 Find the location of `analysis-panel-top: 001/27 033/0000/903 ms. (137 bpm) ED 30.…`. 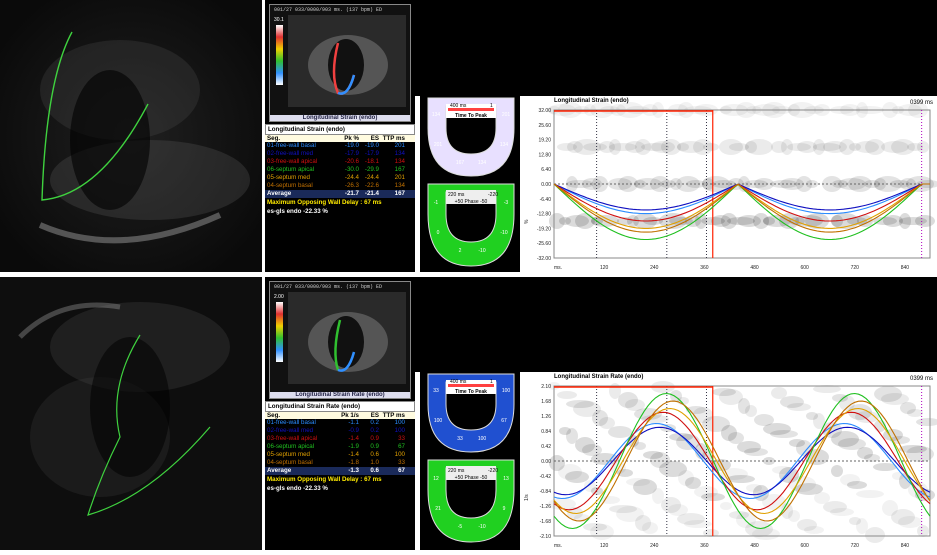

analysis-panel-top: 001/27 033/0000/903 ms. (137 bpm) ED 30.… is located at coordinates (340, 136).